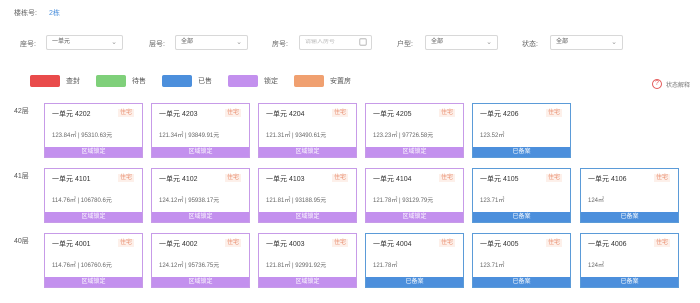  Describe the element at coordinates (330, 42) in the screenshot. I see `room-search-input` at that location.